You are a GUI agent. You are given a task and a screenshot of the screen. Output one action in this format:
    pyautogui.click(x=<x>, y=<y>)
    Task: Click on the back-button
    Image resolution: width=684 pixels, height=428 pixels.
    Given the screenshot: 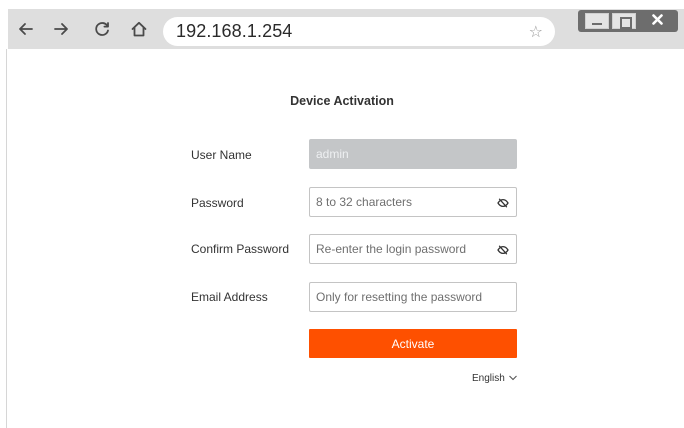 What is the action you would take?
    pyautogui.click(x=26, y=31)
    